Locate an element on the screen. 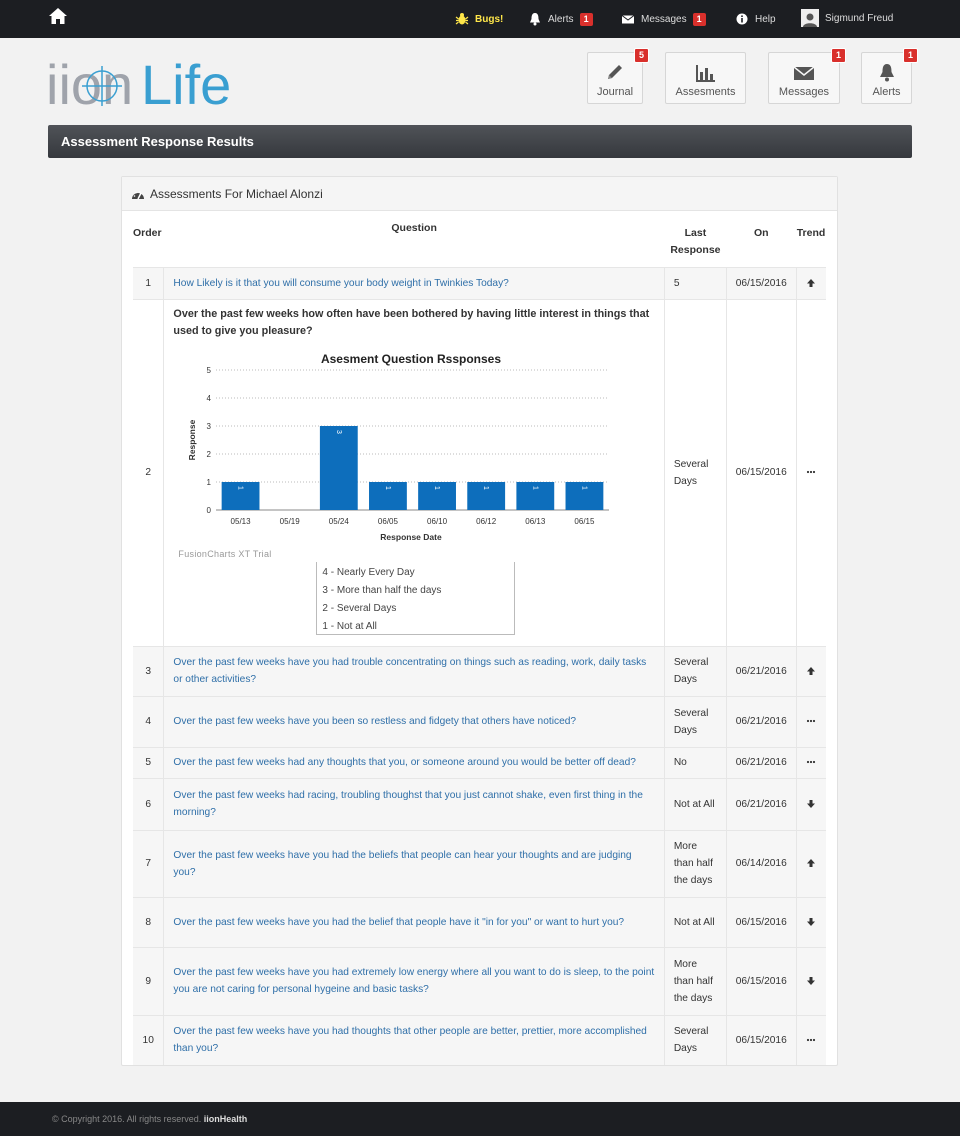 Image resolution: width=960 pixels, height=1136 pixels. row-order: 6 is located at coordinates (148, 803).